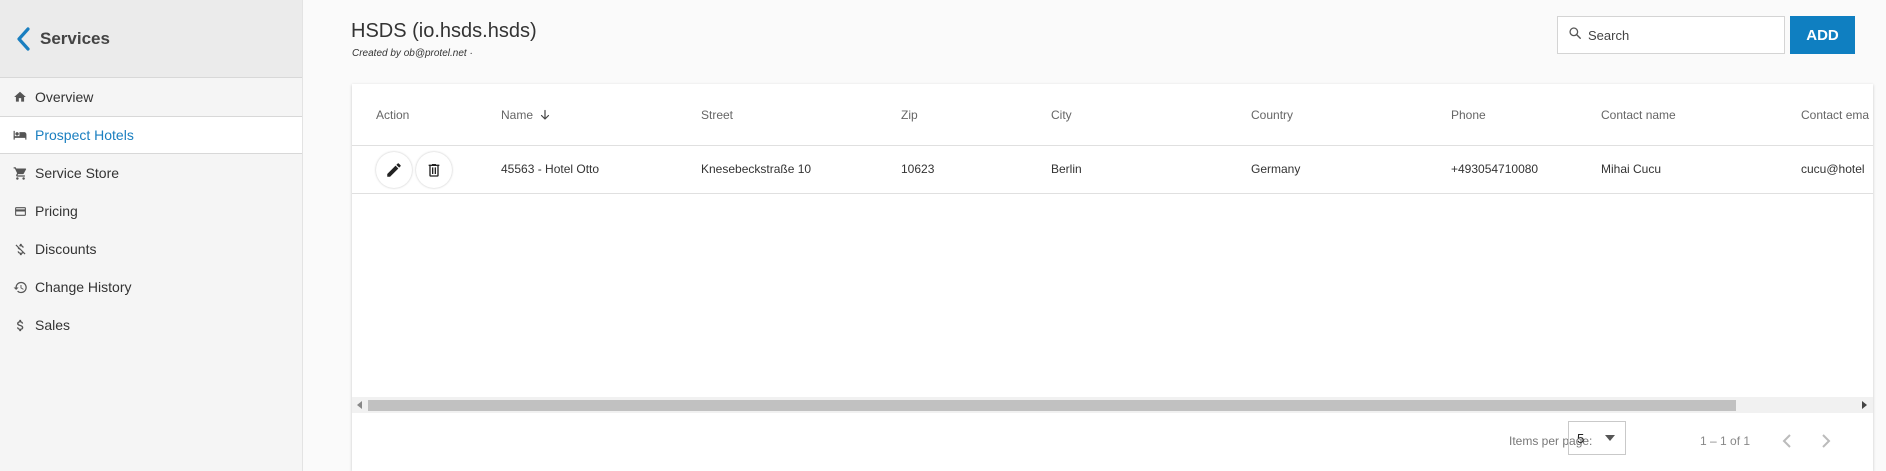  What do you see at coordinates (412, 53) in the screenshot?
I see `page-subtitle: Created by ob@protel.net ·` at bounding box center [412, 53].